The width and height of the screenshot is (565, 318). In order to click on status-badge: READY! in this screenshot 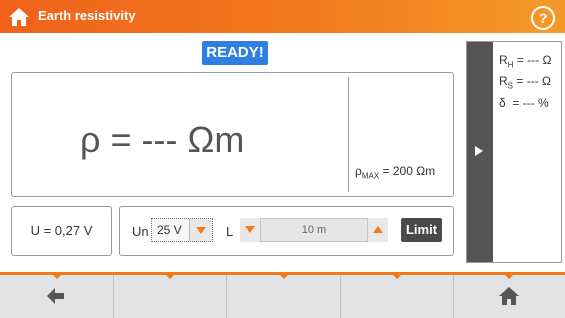, I will do `click(235, 53)`.